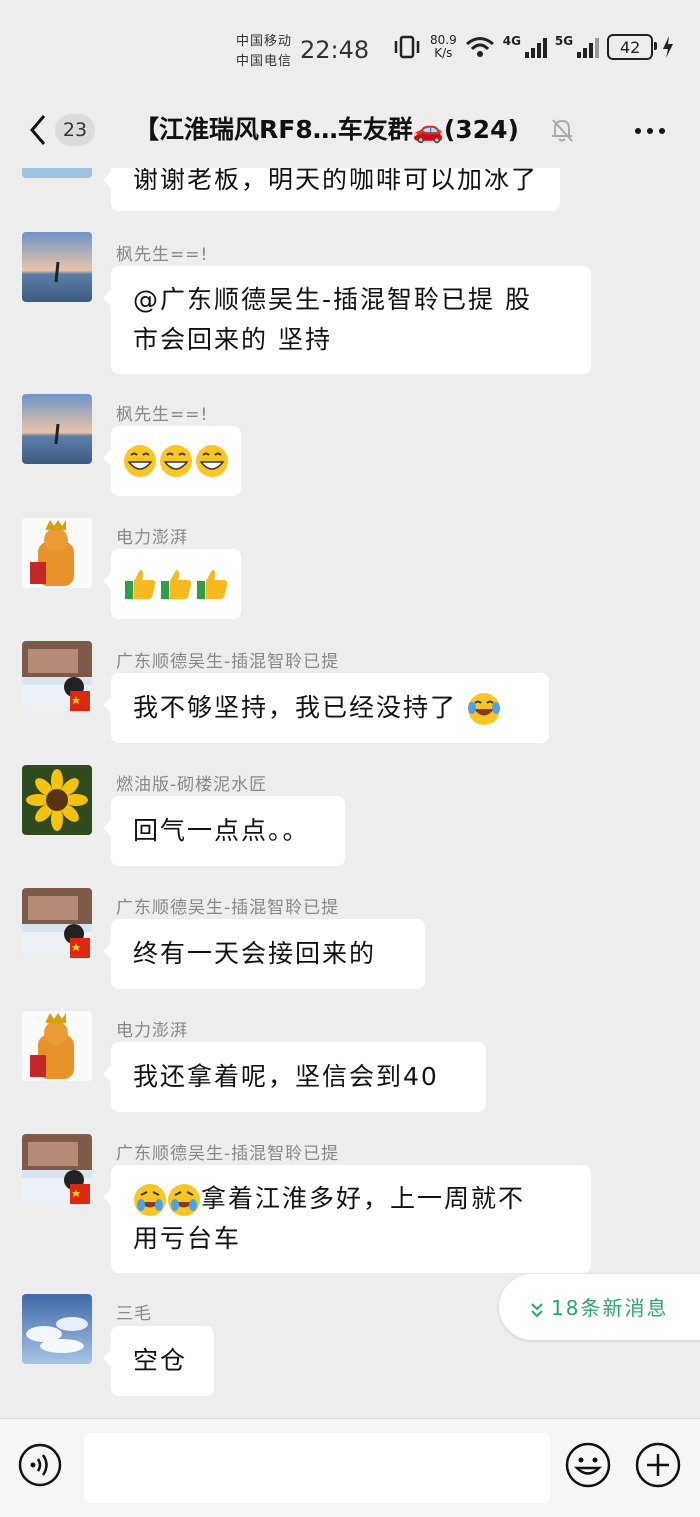 The height and width of the screenshot is (1517, 700). I want to click on battery-level: 42, so click(630, 47).